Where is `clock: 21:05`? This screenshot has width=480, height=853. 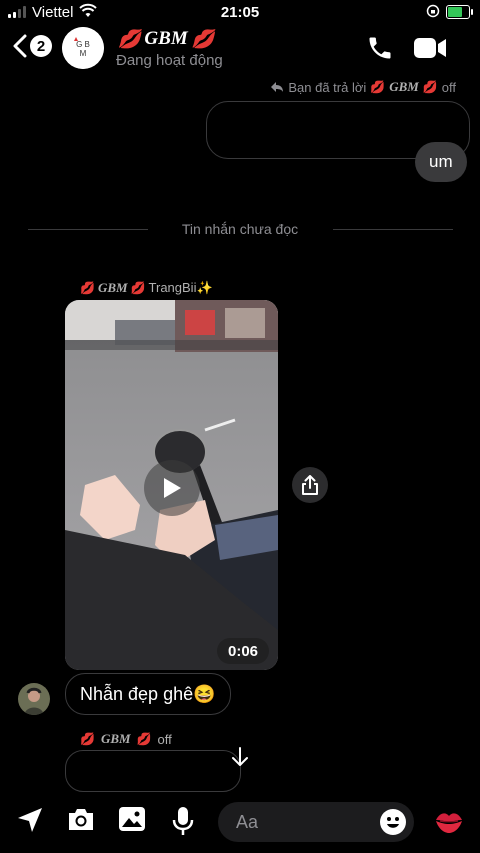
clock: 21:05 is located at coordinates (240, 12).